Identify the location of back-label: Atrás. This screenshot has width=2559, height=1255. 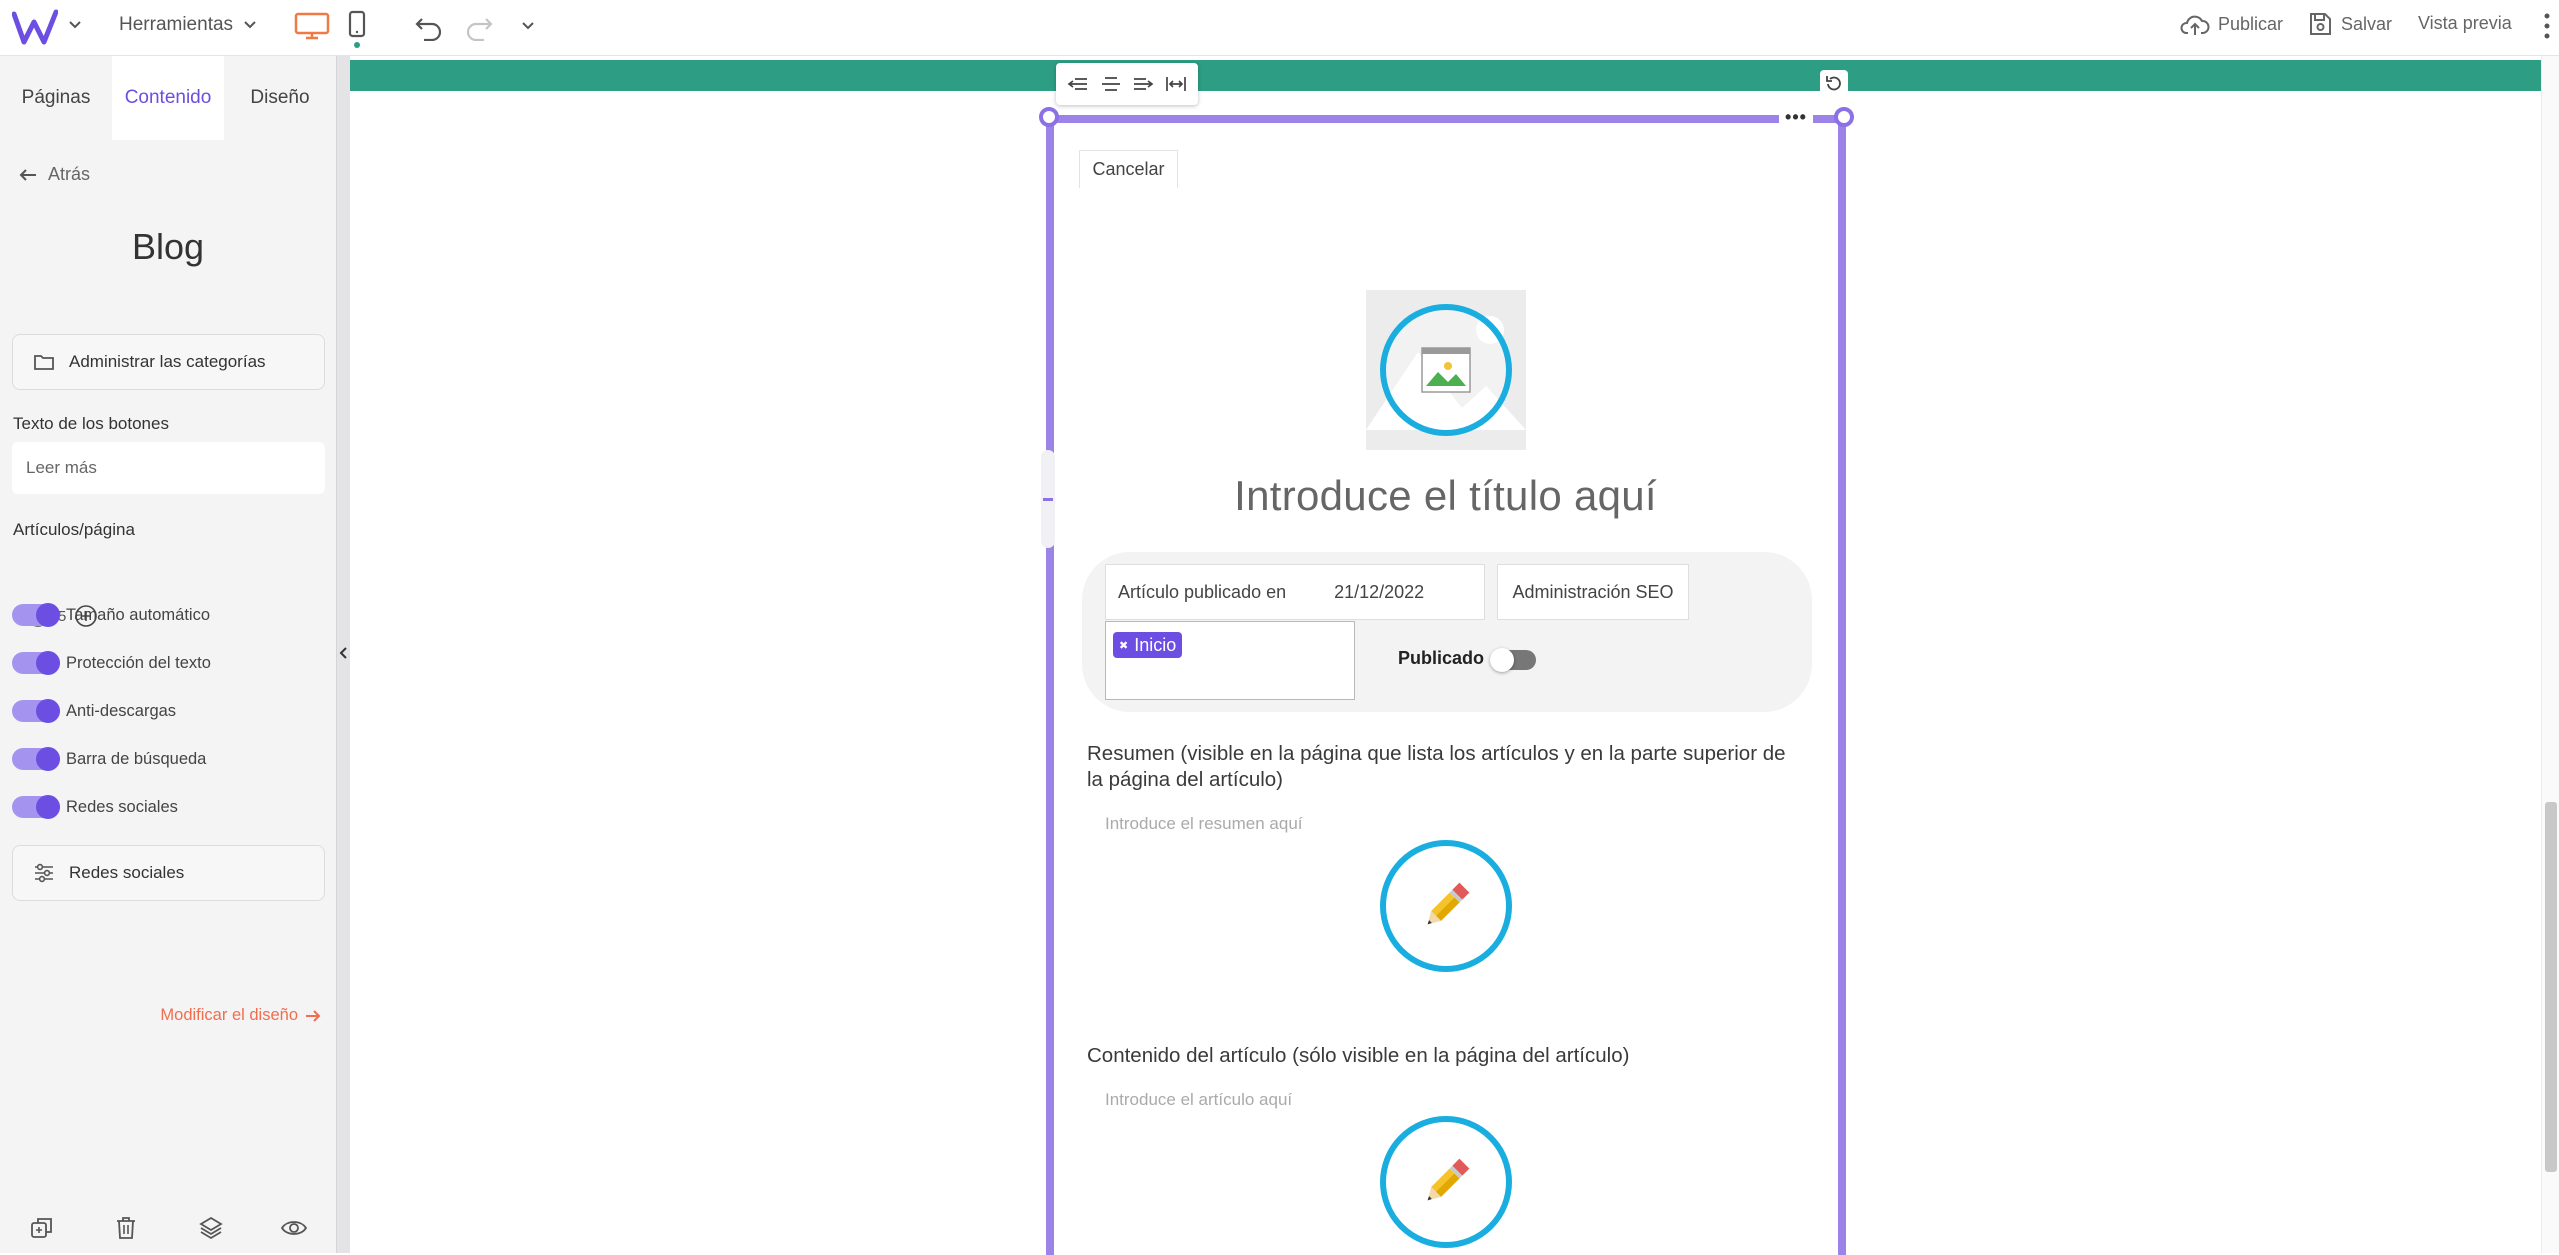
(69, 174).